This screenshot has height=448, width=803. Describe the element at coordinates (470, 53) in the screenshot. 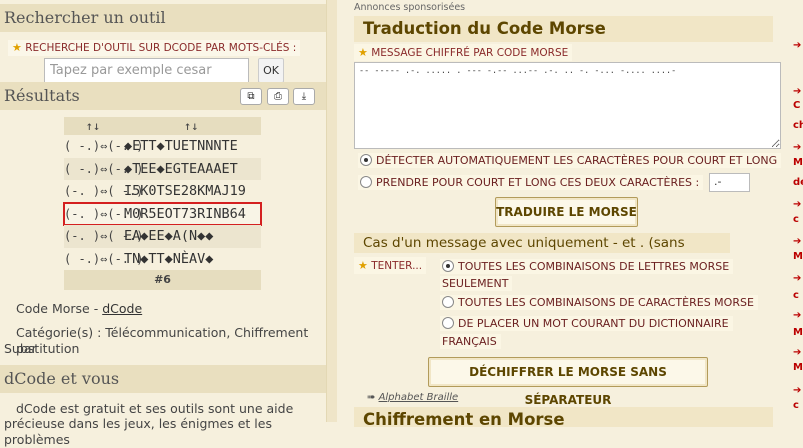

I see `cipher-label-text: MESSAGE CHIFFRÉ PAR CODE MORSE` at that location.